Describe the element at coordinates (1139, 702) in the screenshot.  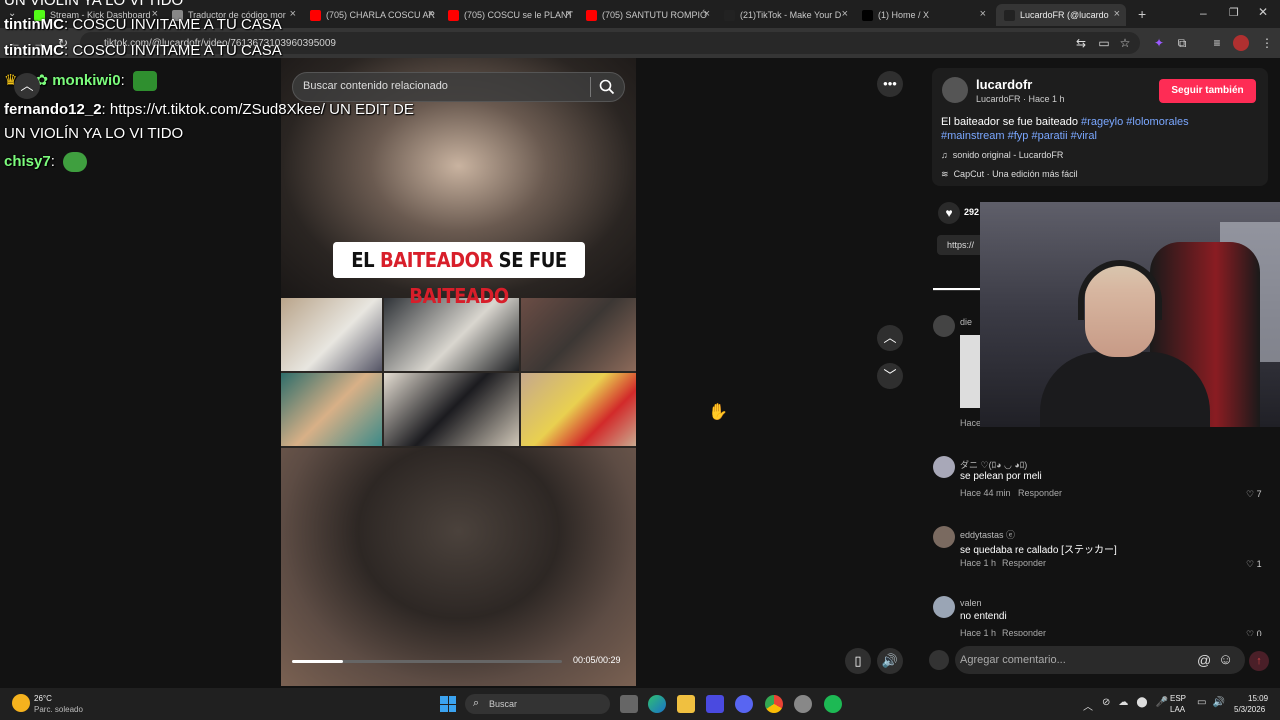
I see `tray-icons: ⊘☁⬤🎤` at that location.